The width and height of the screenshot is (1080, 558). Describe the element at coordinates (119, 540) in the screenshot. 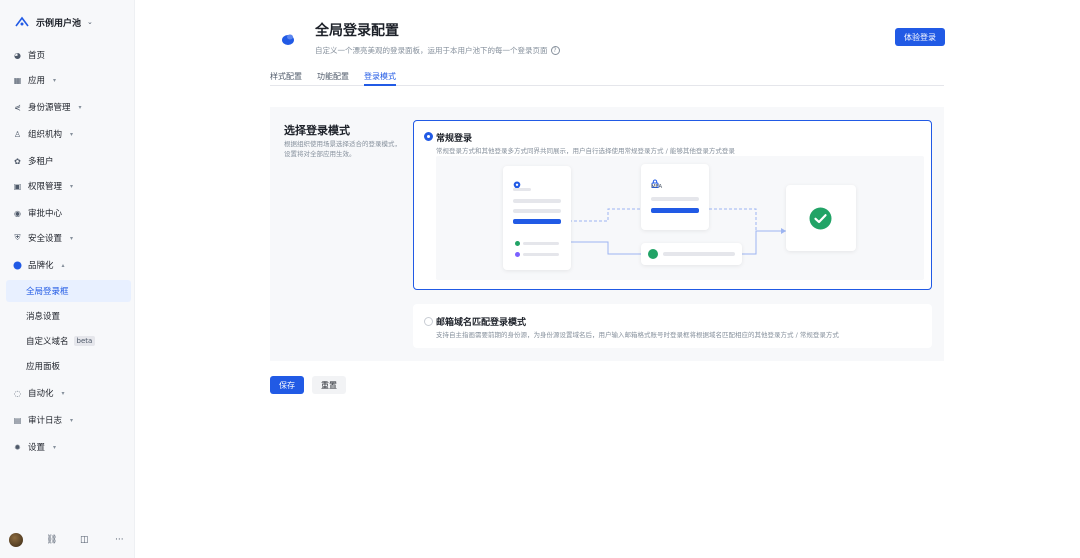

I see `more-icon: ···` at that location.